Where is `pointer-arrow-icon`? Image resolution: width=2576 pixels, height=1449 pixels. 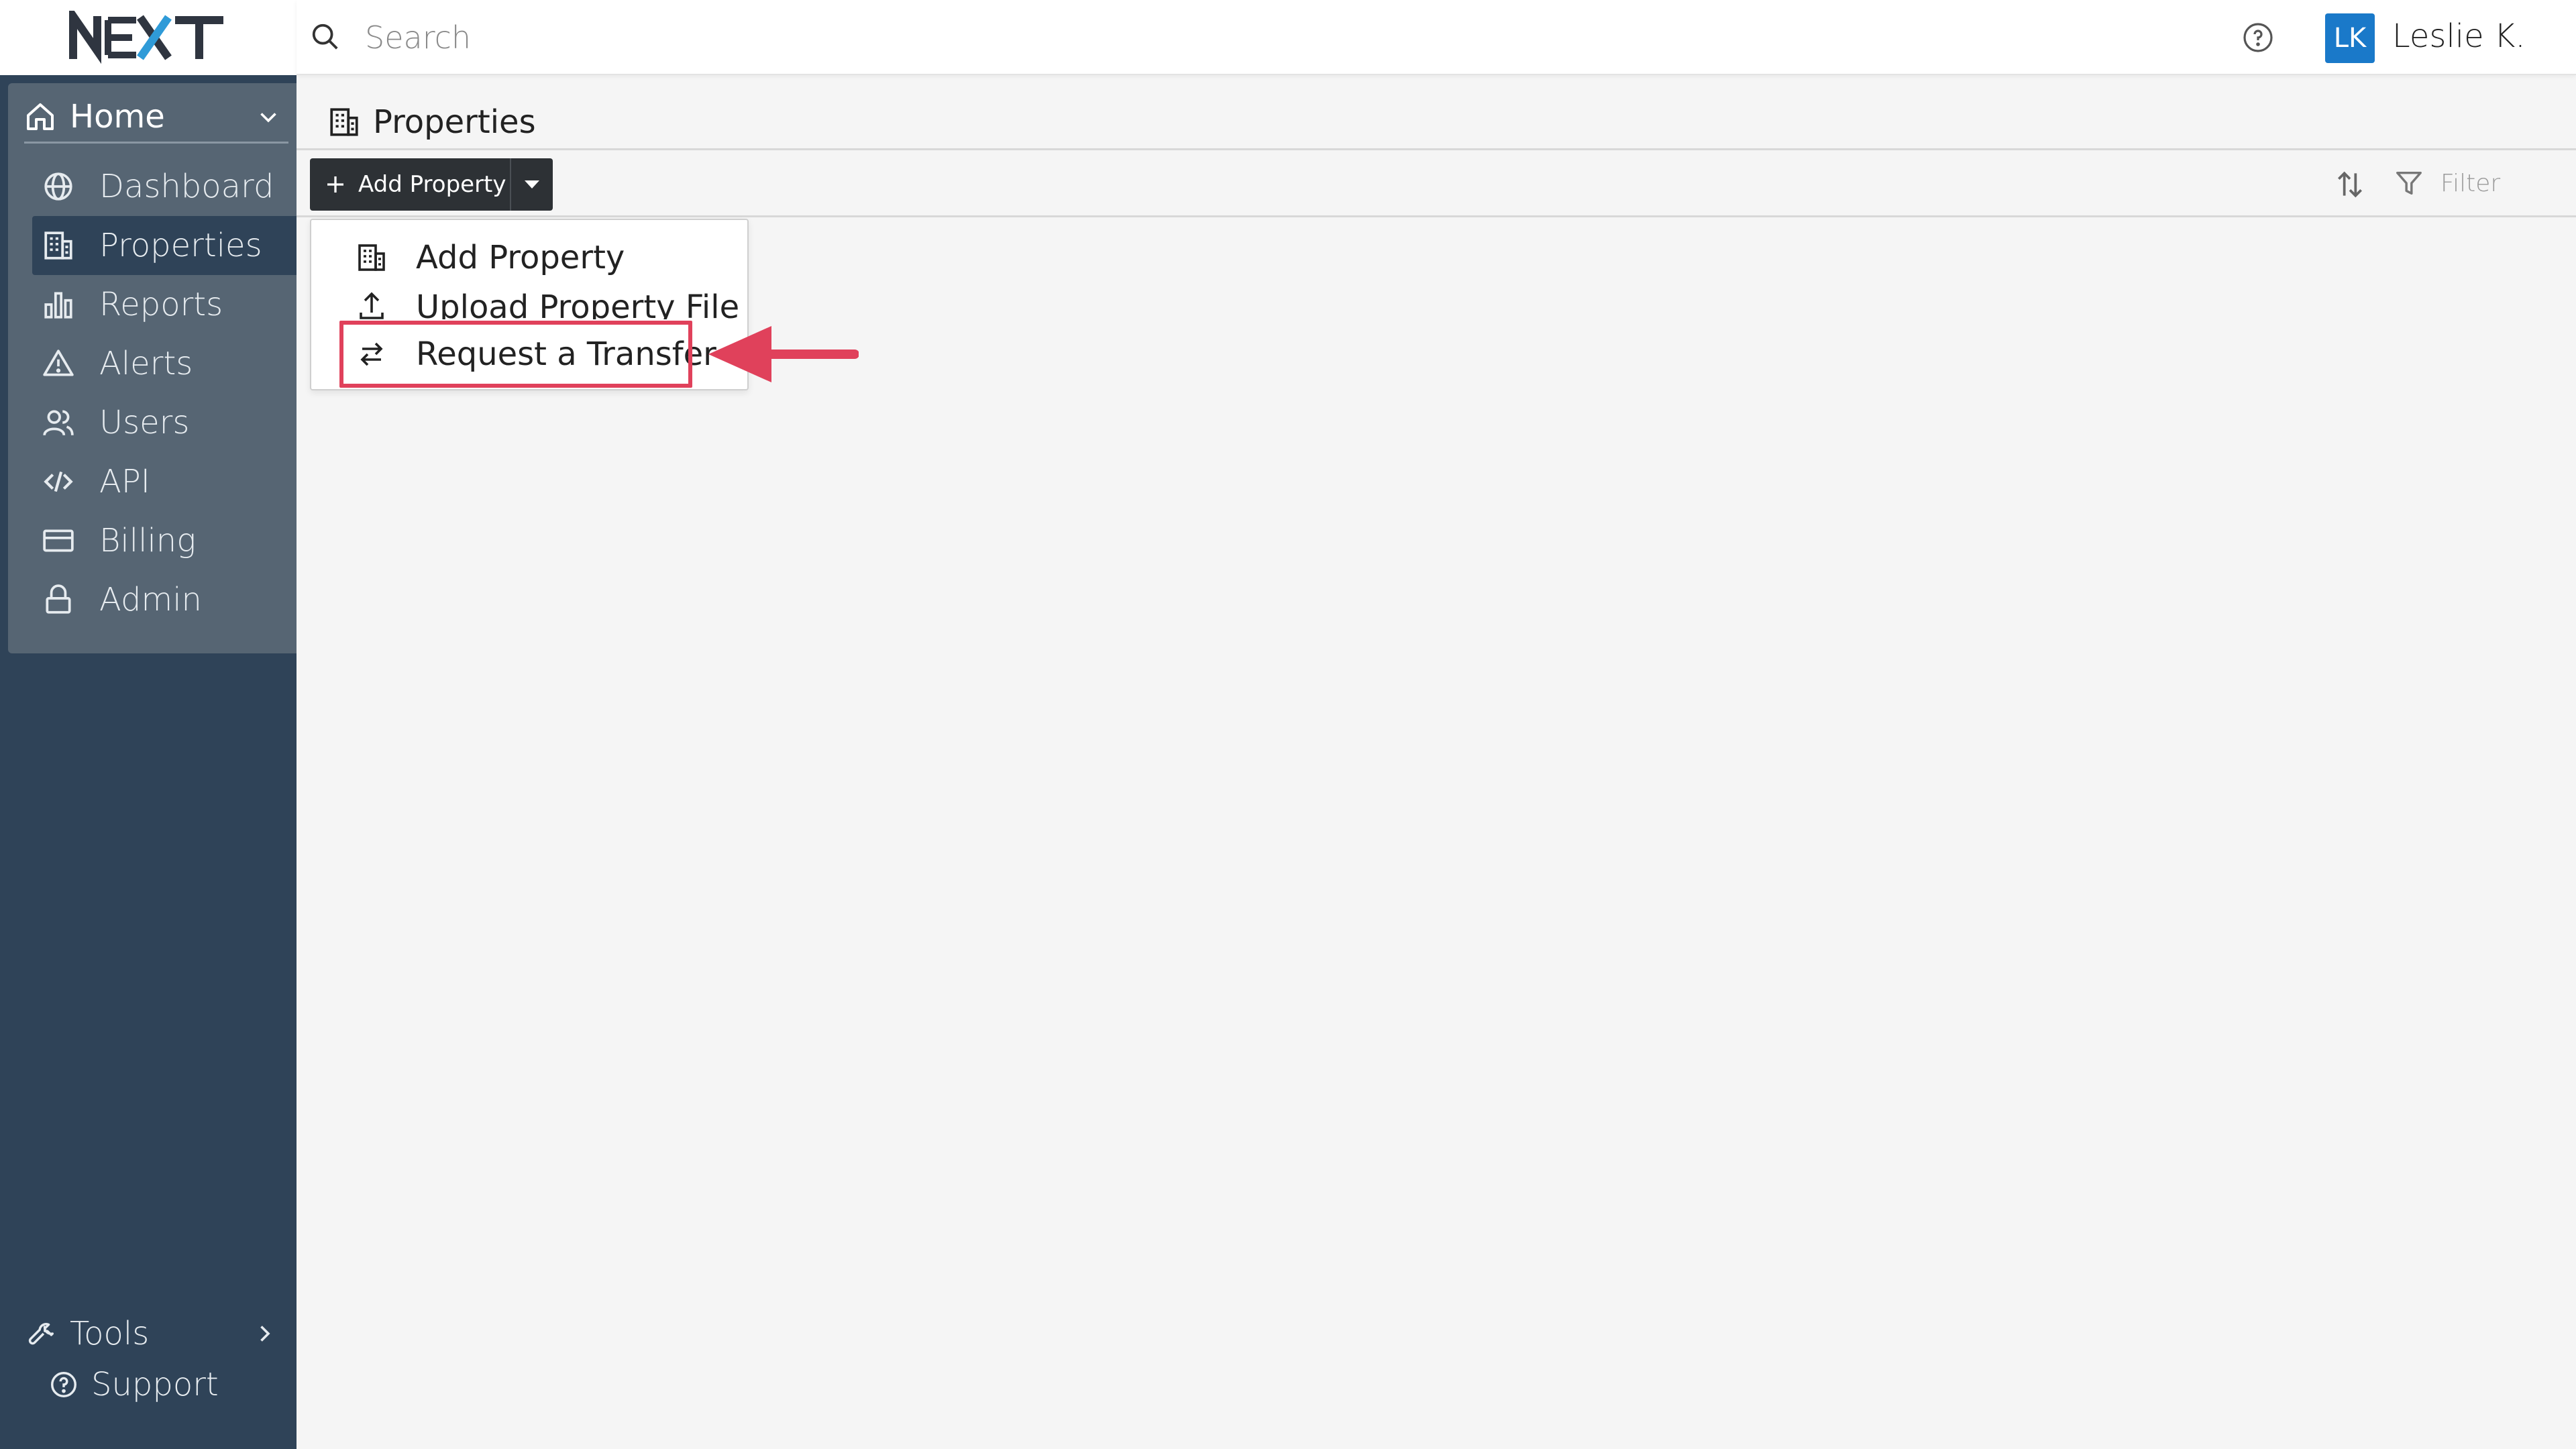 pointer-arrow-icon is located at coordinates (783, 354).